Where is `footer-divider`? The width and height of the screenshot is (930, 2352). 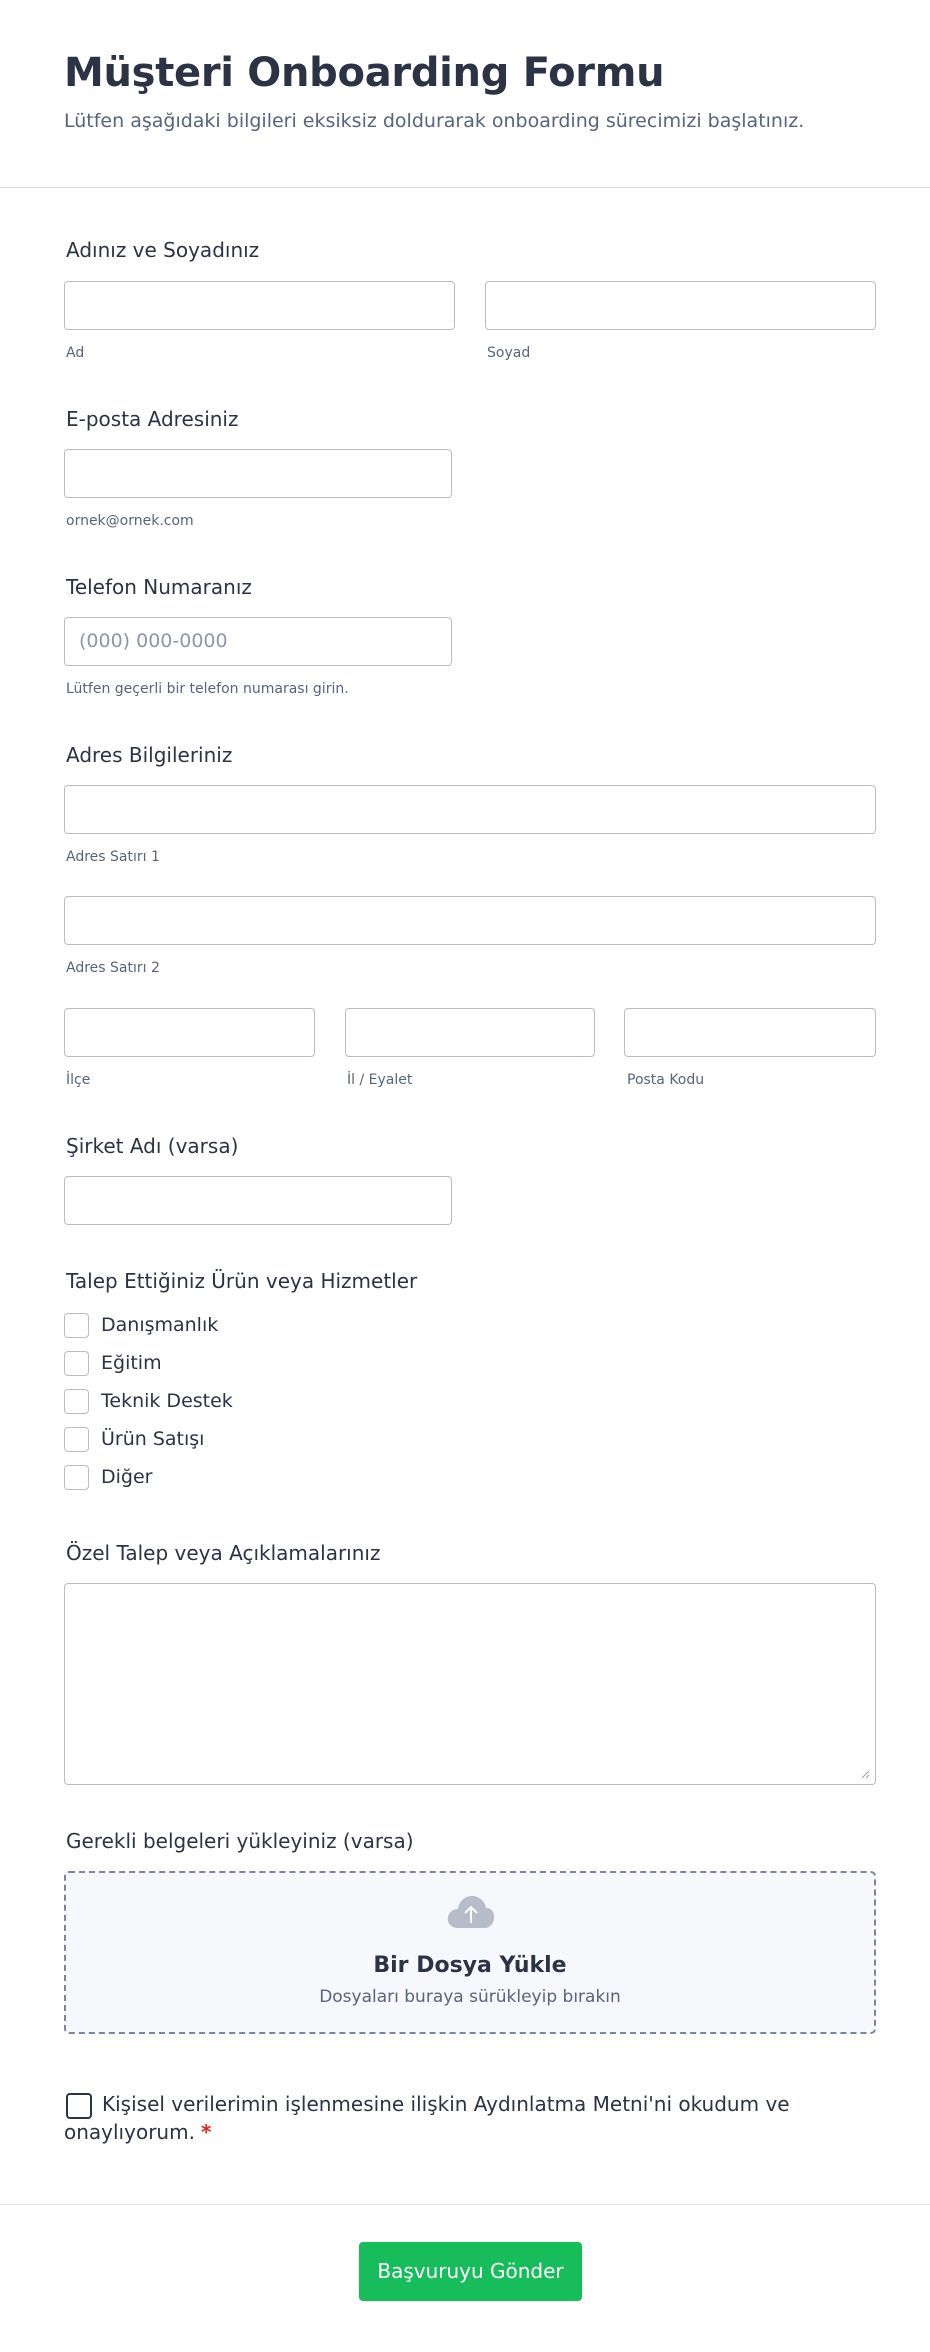 footer-divider is located at coordinates (465, 2204).